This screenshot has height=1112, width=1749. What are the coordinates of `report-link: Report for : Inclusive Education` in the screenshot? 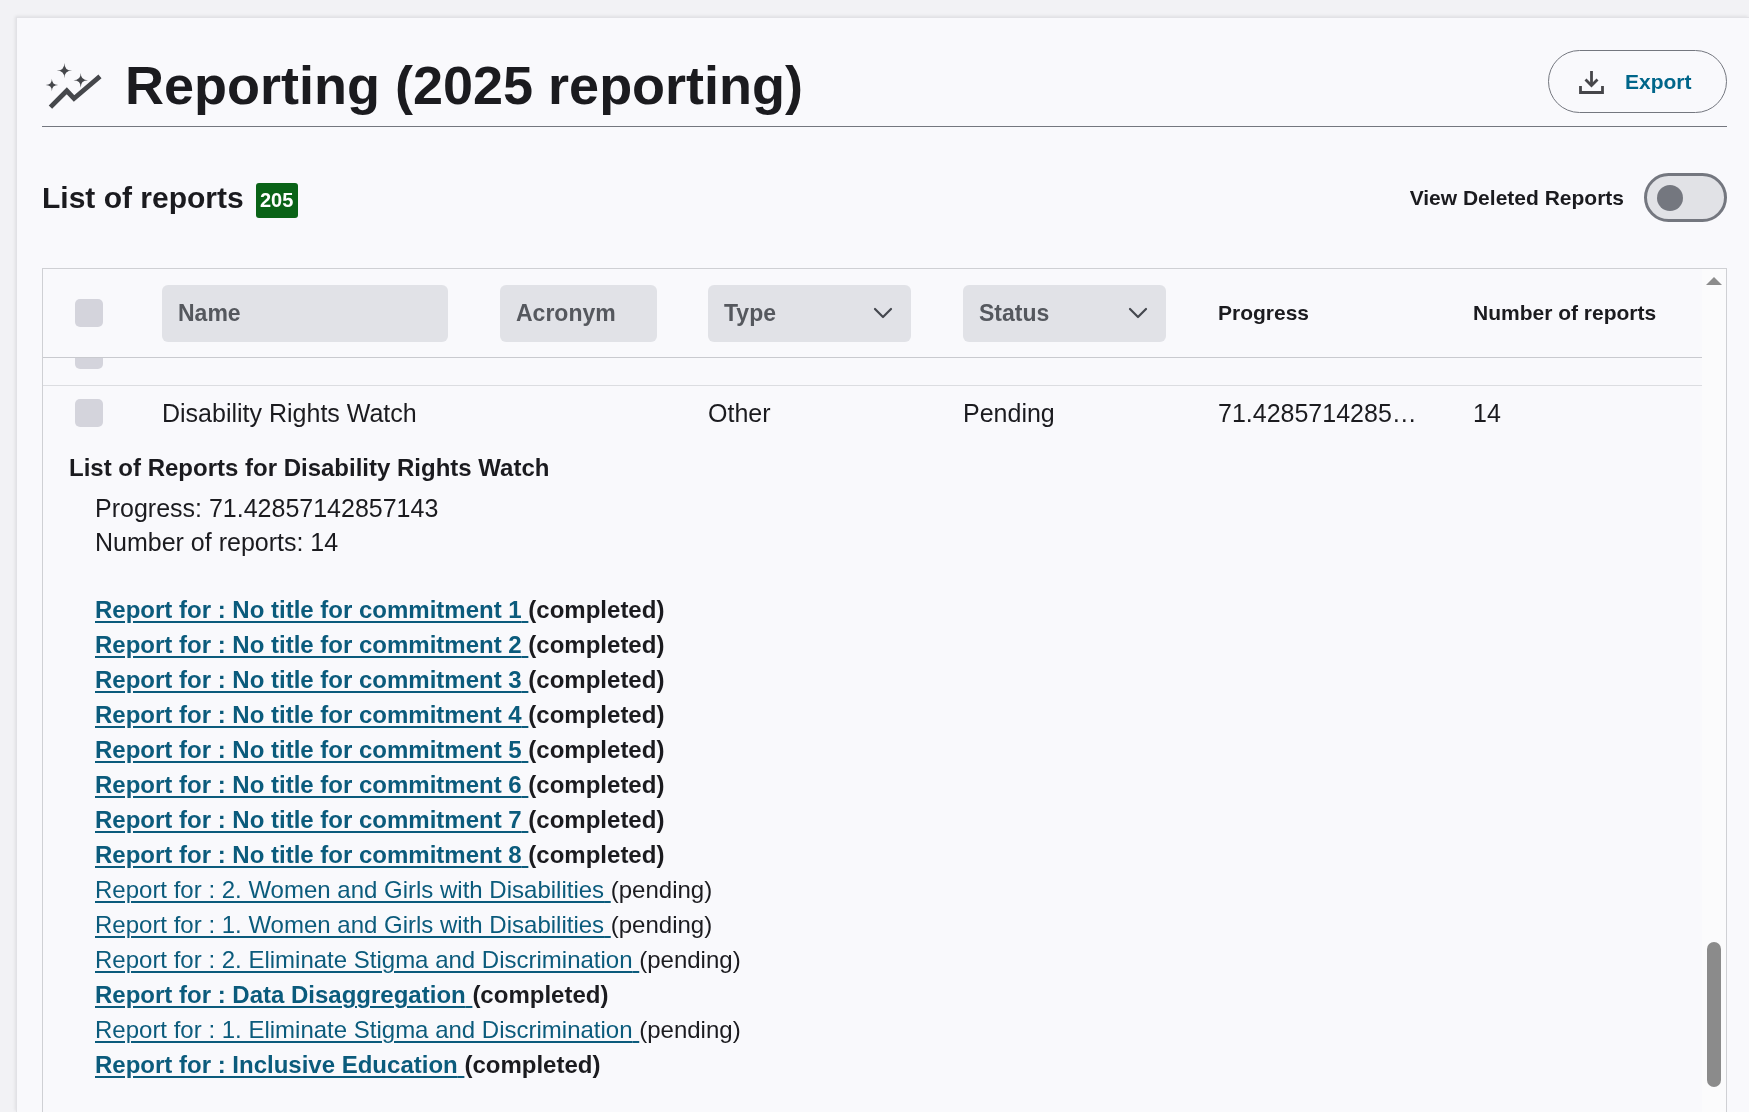 It's located at (280, 1064).